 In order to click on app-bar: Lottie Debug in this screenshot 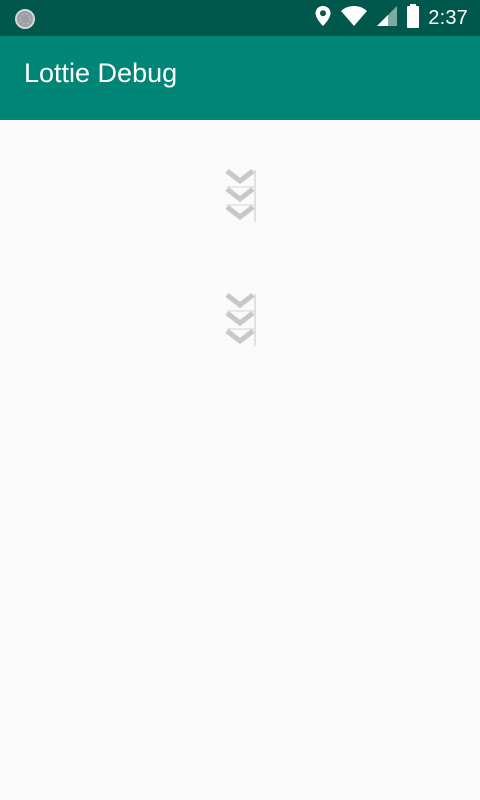, I will do `click(240, 78)`.